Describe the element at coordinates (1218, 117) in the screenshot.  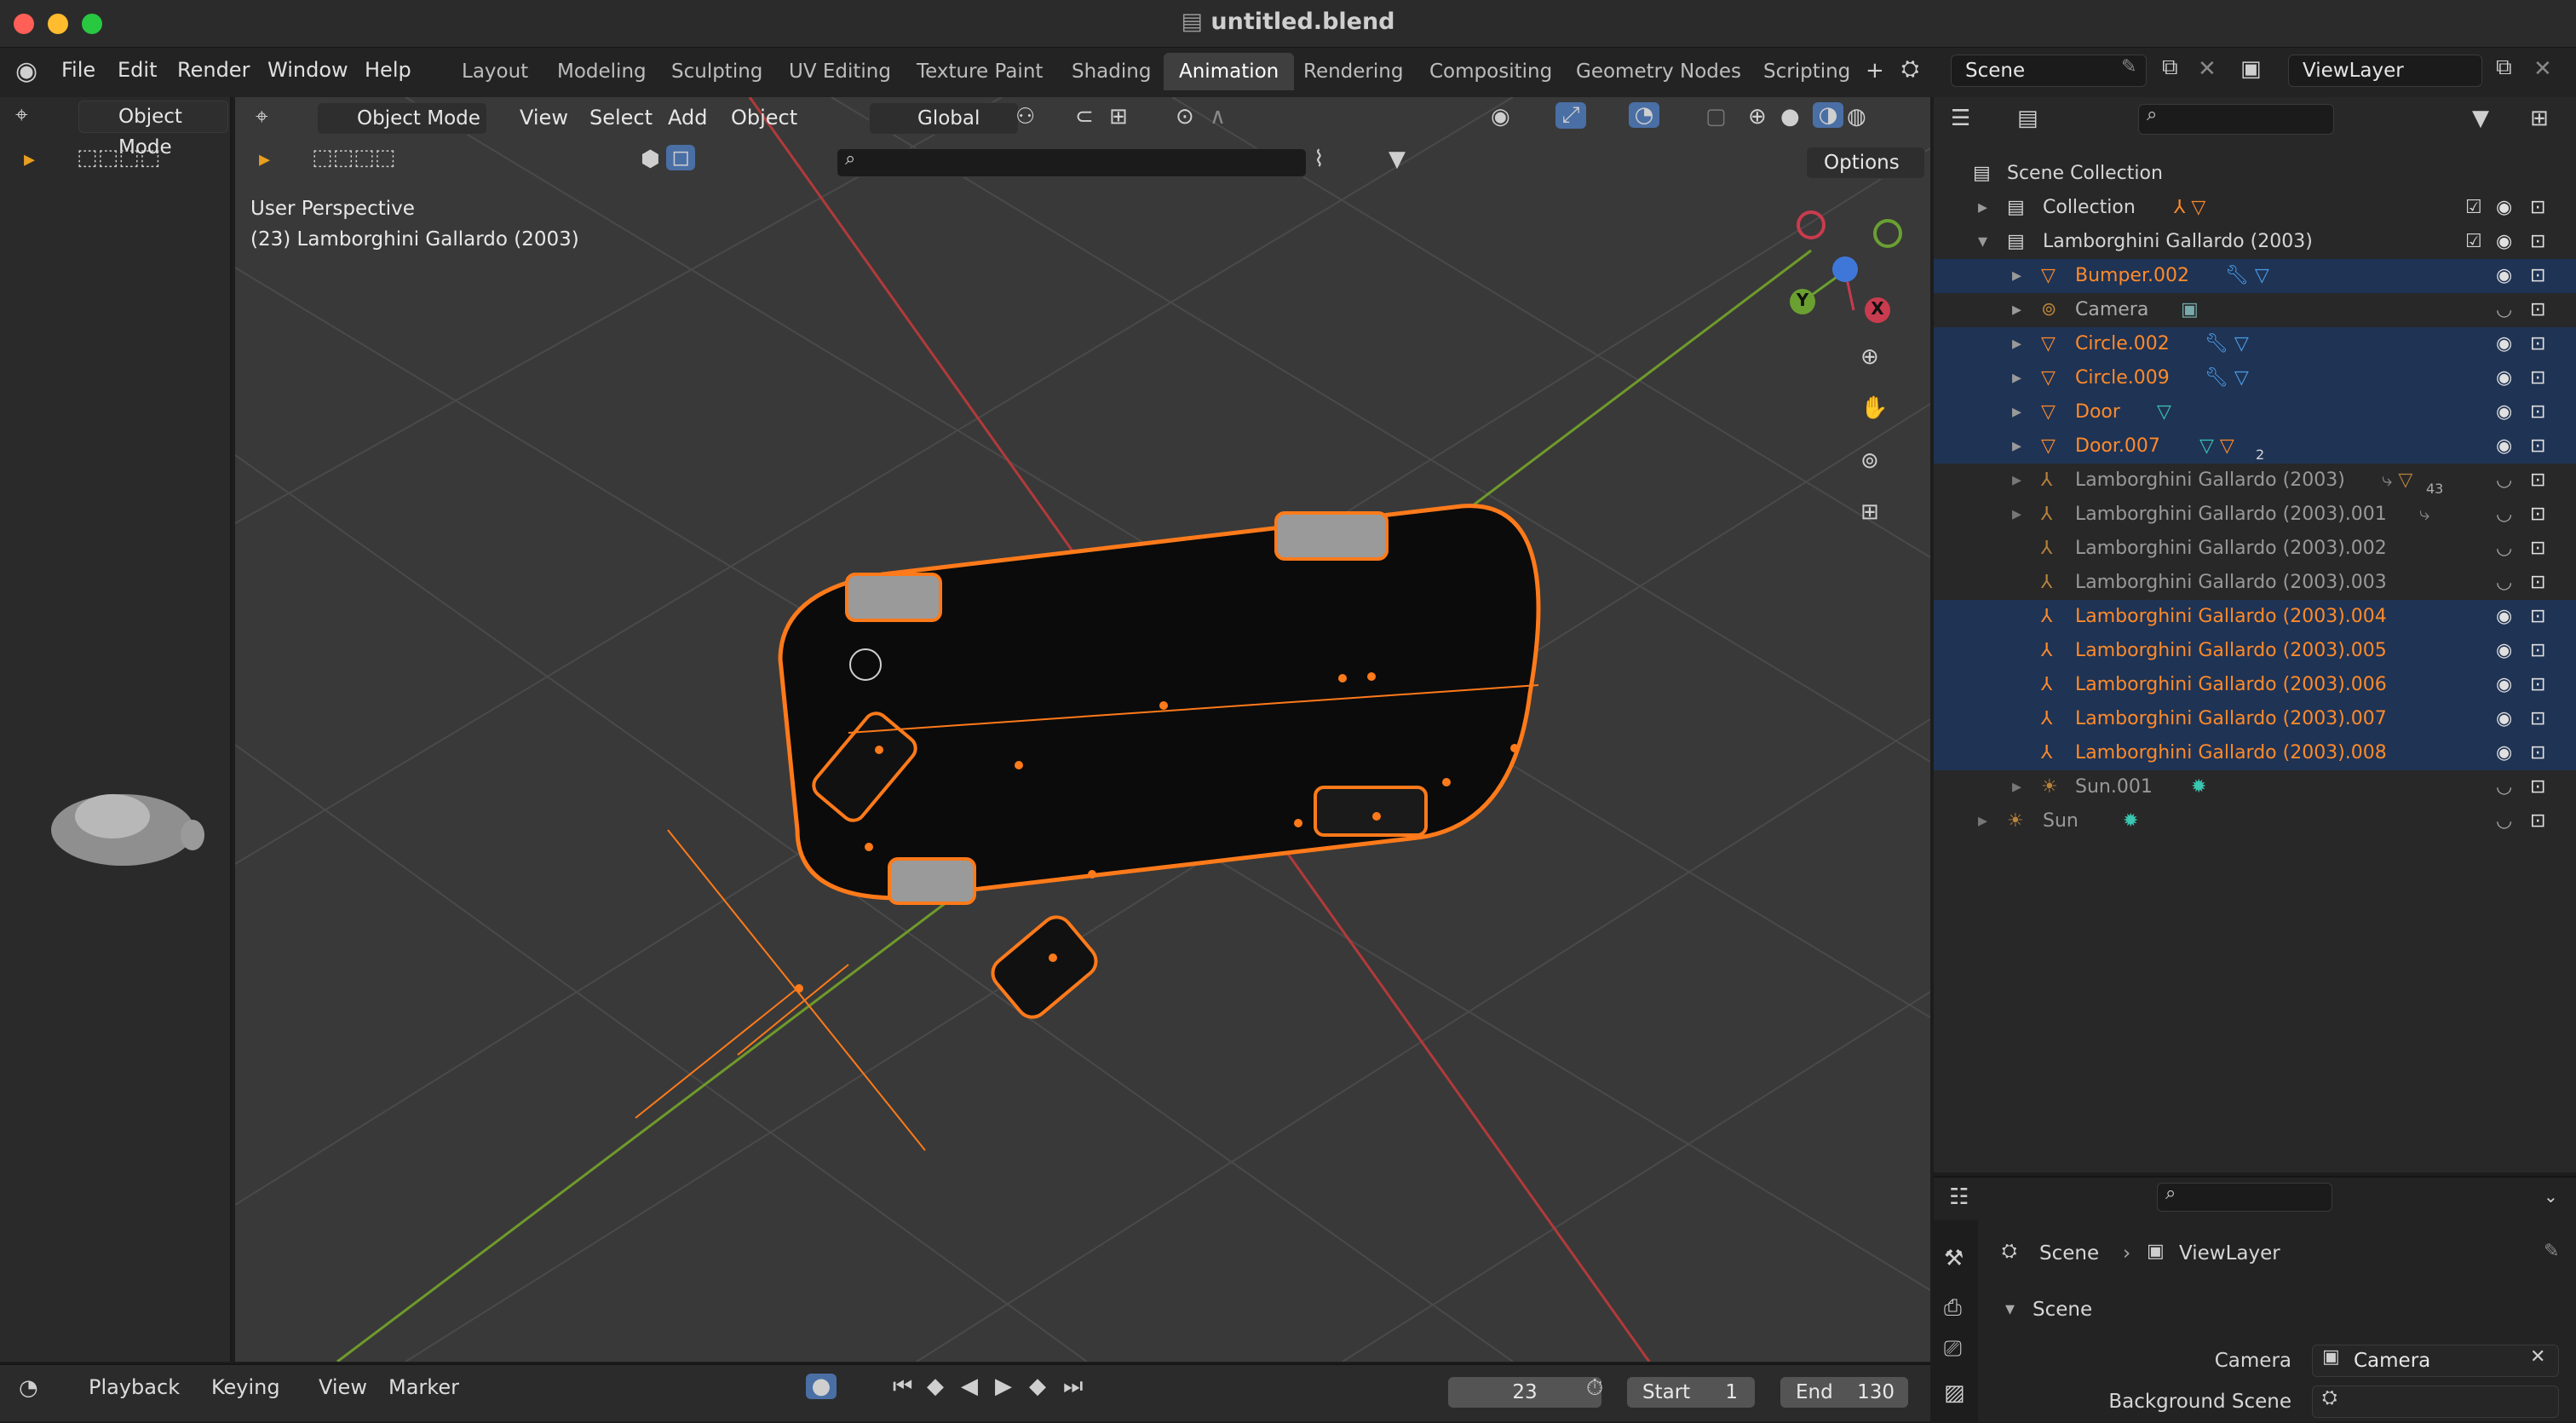
I see `falloff-icon: ∧` at that location.